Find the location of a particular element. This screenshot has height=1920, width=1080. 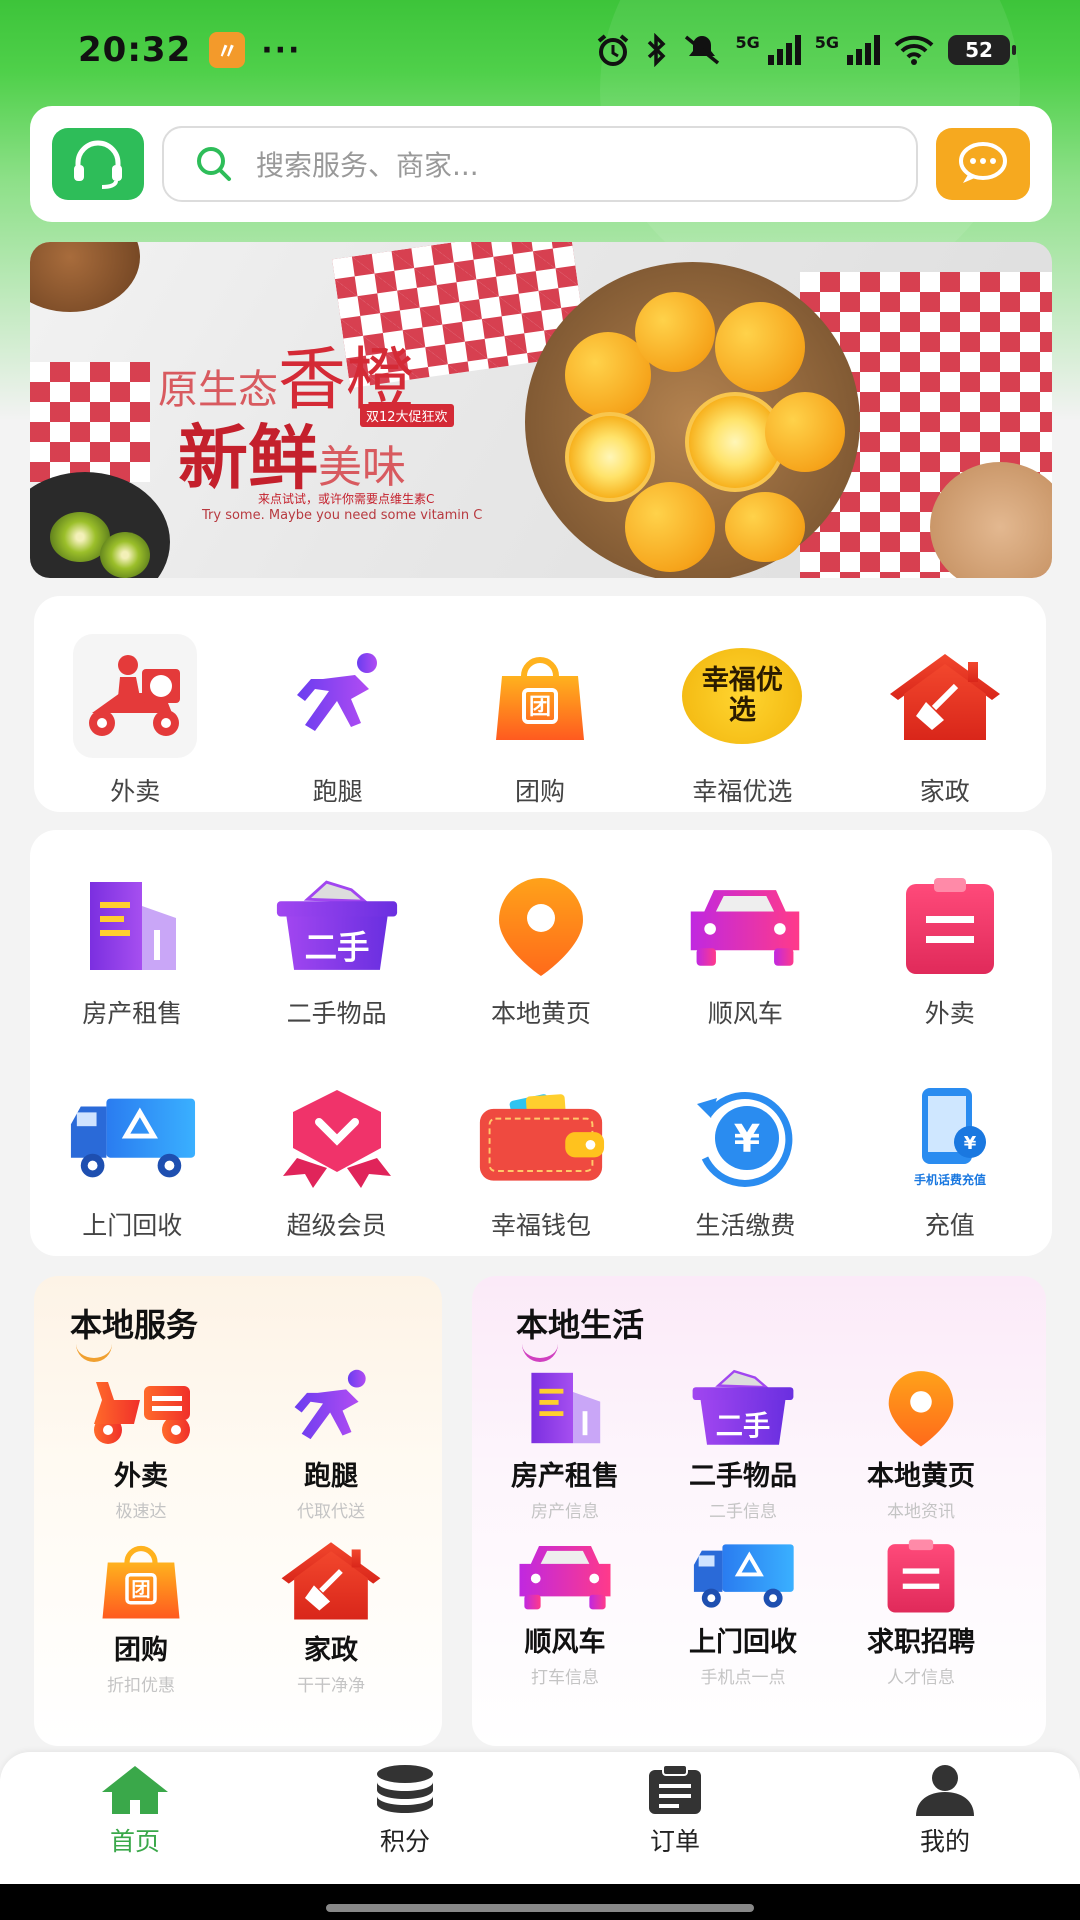

vip-badge-icon is located at coordinates (337, 1138).